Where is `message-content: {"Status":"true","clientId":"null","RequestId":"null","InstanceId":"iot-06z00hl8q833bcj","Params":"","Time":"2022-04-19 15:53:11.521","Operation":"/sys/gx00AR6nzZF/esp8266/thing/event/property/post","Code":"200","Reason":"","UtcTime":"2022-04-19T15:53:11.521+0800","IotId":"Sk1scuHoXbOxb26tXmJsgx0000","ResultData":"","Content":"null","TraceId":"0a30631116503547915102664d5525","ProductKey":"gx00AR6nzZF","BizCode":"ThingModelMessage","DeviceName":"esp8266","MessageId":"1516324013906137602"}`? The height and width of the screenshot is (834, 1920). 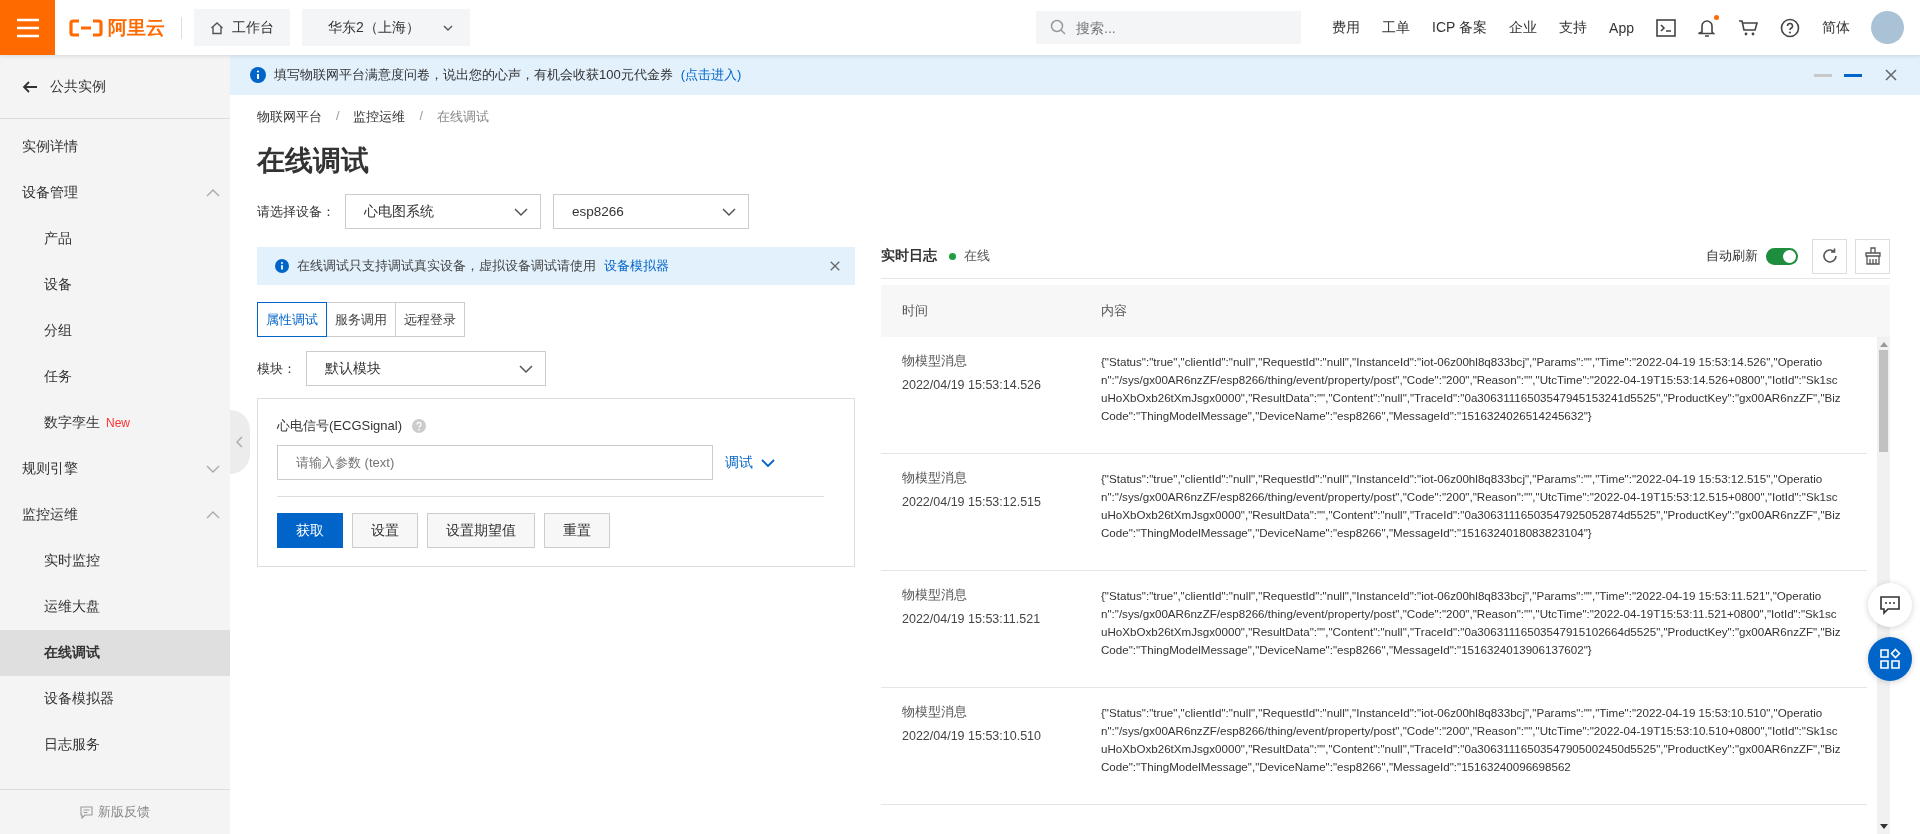 message-content: {"Status":"true","clientId":"null","RequestId":"null","InstanceId":"iot-06z00hl8q833bcj","Params":"","Time":"2022-04-19 15:53:11.521","Operation":"/sys/gx00AR6nzZF/esp8266/thing/event/property/post","Code":"200","Reason":"","UtcTime":"2022-04-19T15:53:11.521+0800","IotId":"Sk1scuHoXbOxb26tXmJsgx0000","ResultData":"","Content":"null","TraceId":"0a30631116503547915102664d5525","ProductKey":"gx00AR6nzZF","BizCode":"ThingModelMessage","DeviceName":"esp8266","MessageId":"1516324013906137602"} is located at coordinates (1471, 623).